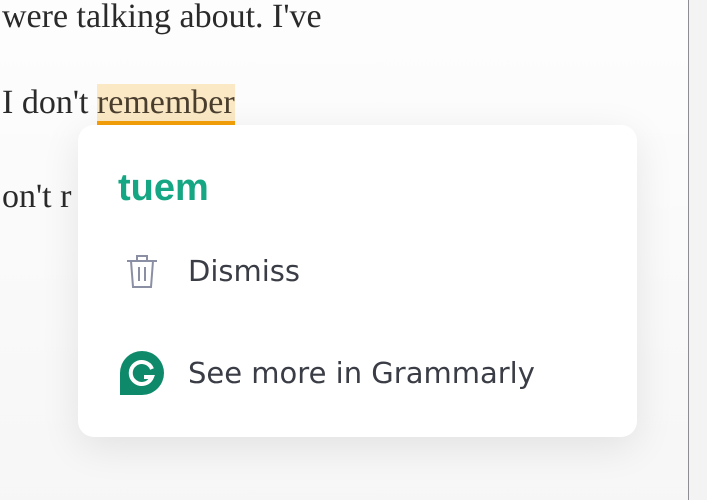  I want to click on document-text: were talking about. I've, so click(162, 18).